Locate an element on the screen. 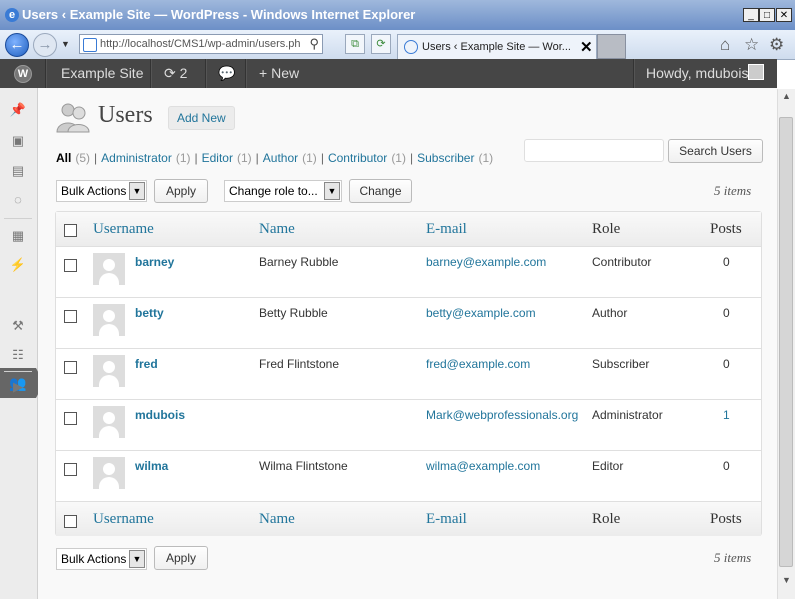  new-label: New is located at coordinates (285, 73).